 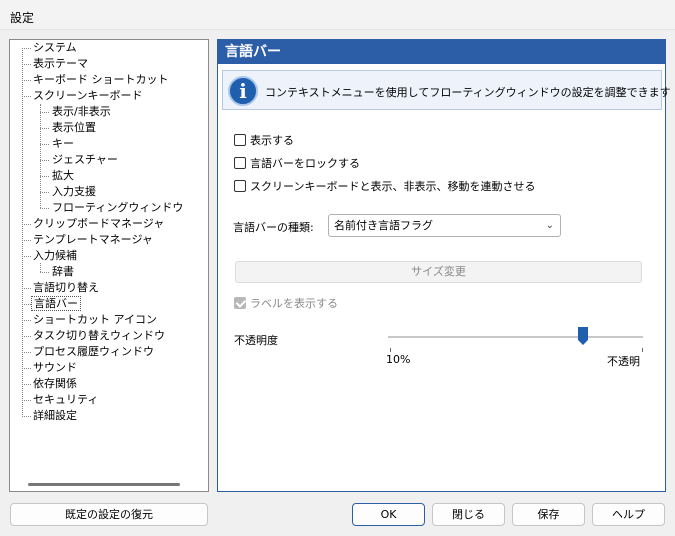 What do you see at coordinates (85, 159) in the screenshot?
I see `tree-item-gestures: ジェスチャー` at bounding box center [85, 159].